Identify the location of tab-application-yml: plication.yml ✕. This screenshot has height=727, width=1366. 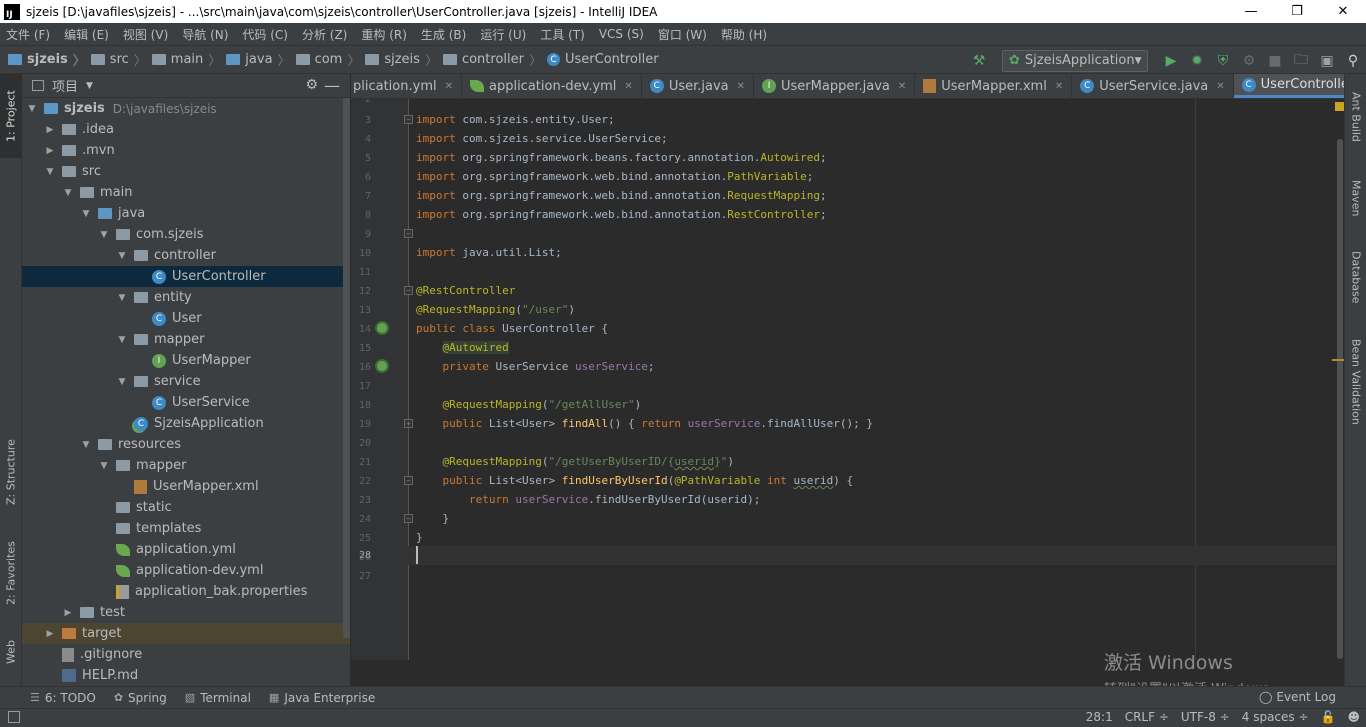
(406, 86).